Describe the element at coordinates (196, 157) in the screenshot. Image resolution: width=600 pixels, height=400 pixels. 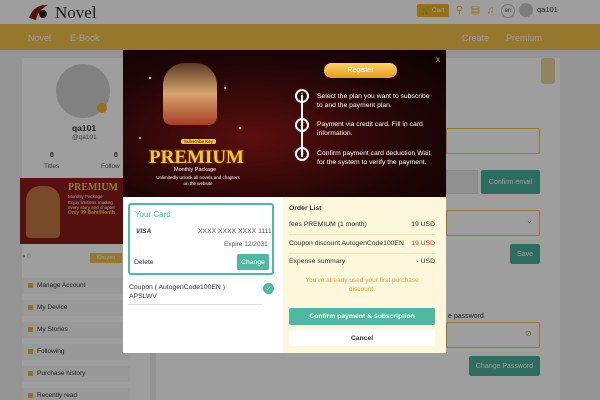
I see `premium-title: PREMIUM` at that location.